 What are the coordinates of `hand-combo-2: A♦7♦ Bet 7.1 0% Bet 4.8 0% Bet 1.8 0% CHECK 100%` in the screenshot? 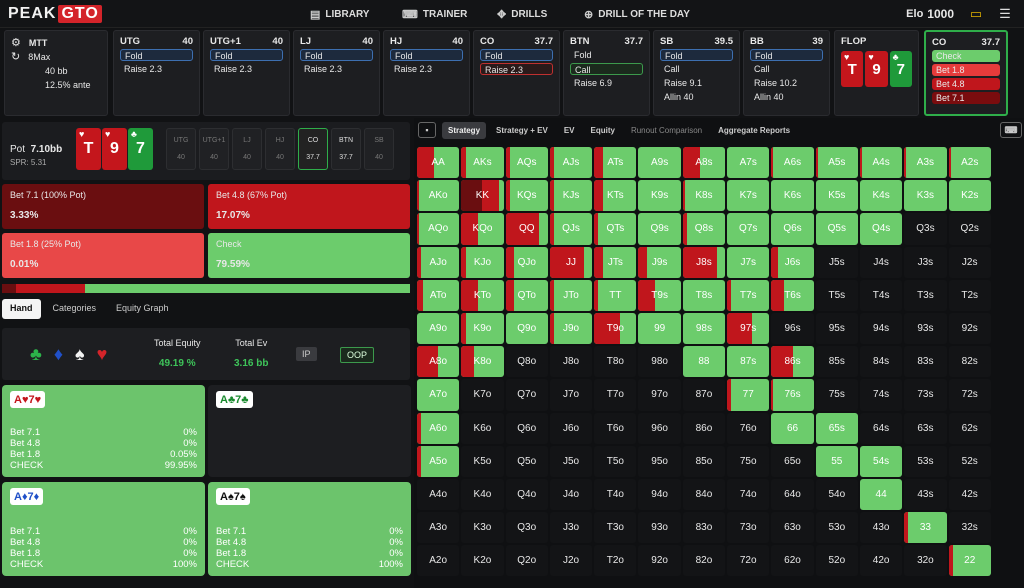 It's located at (103, 529).